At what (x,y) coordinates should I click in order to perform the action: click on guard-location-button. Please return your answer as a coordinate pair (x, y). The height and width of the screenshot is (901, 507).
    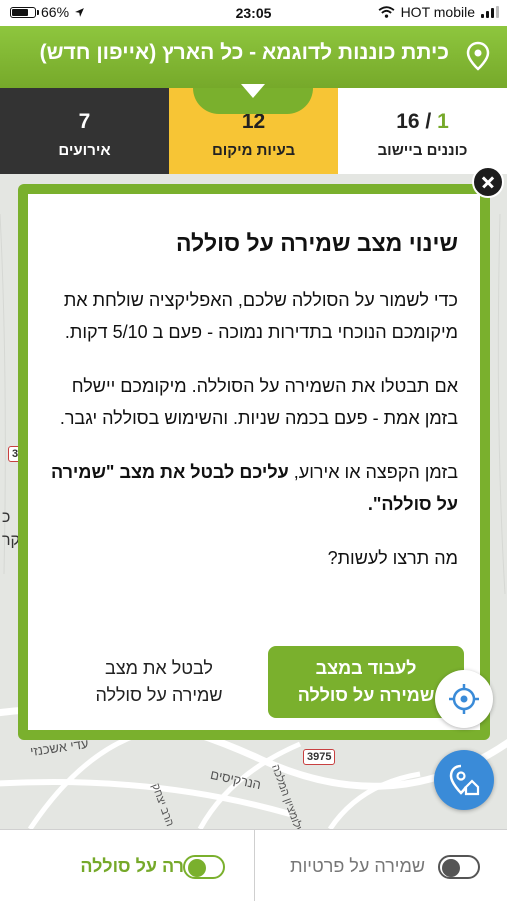
    Looking at the image, I should click on (464, 780).